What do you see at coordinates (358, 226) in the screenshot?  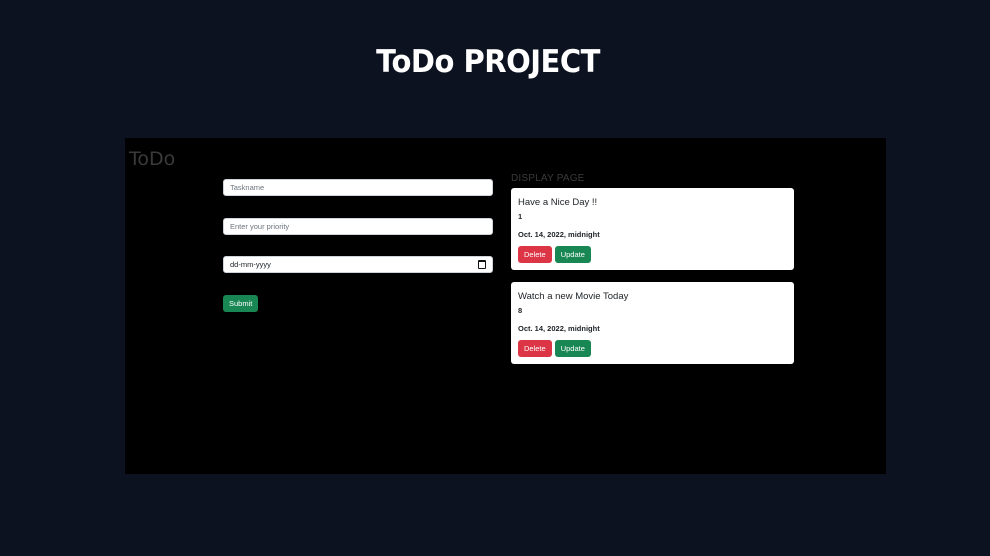 I see `priority-input` at bounding box center [358, 226].